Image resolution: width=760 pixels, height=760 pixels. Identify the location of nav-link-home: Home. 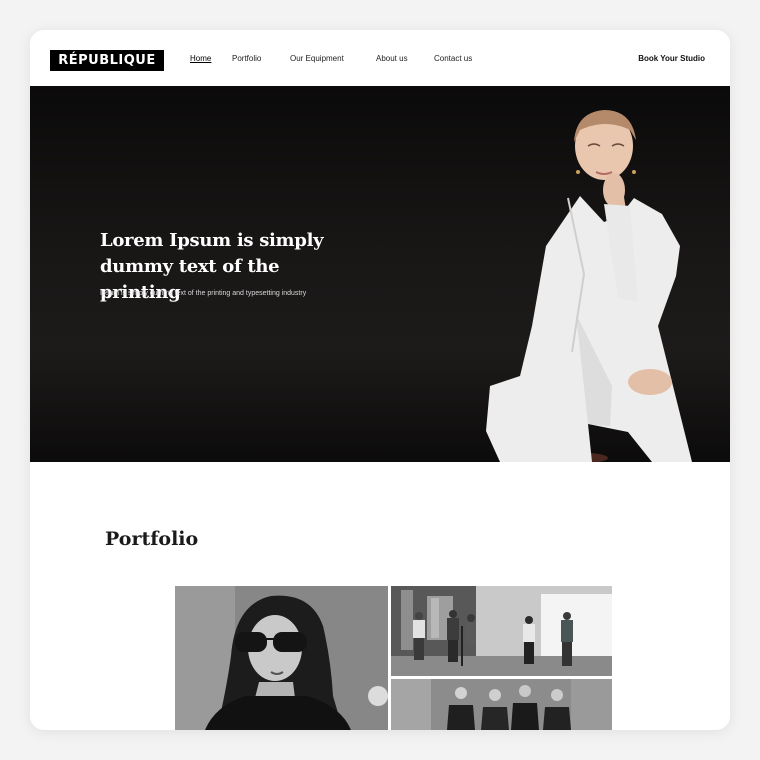
(200, 59).